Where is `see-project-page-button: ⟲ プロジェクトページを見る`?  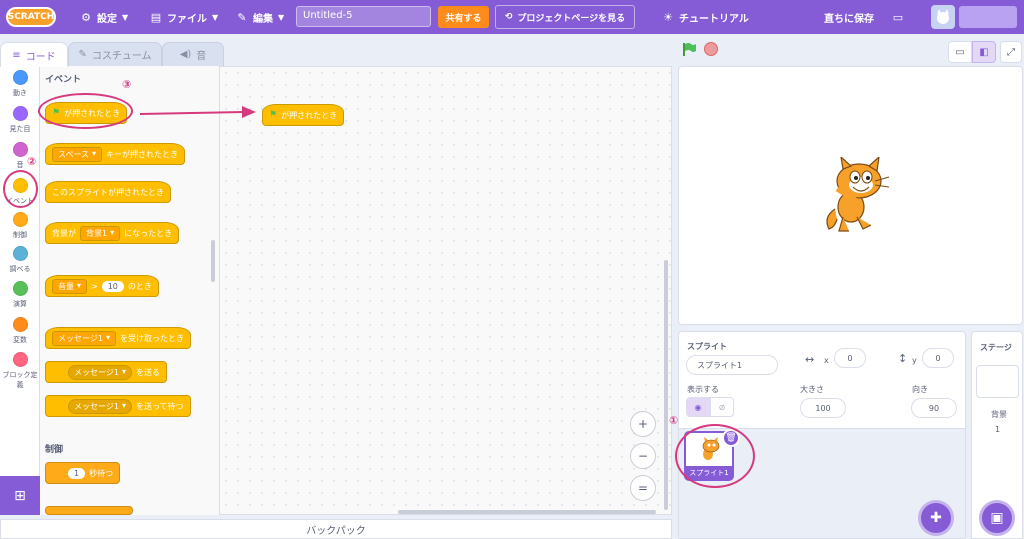
see-project-page-button: ⟲ プロジェクトページを見る is located at coordinates (565, 17).